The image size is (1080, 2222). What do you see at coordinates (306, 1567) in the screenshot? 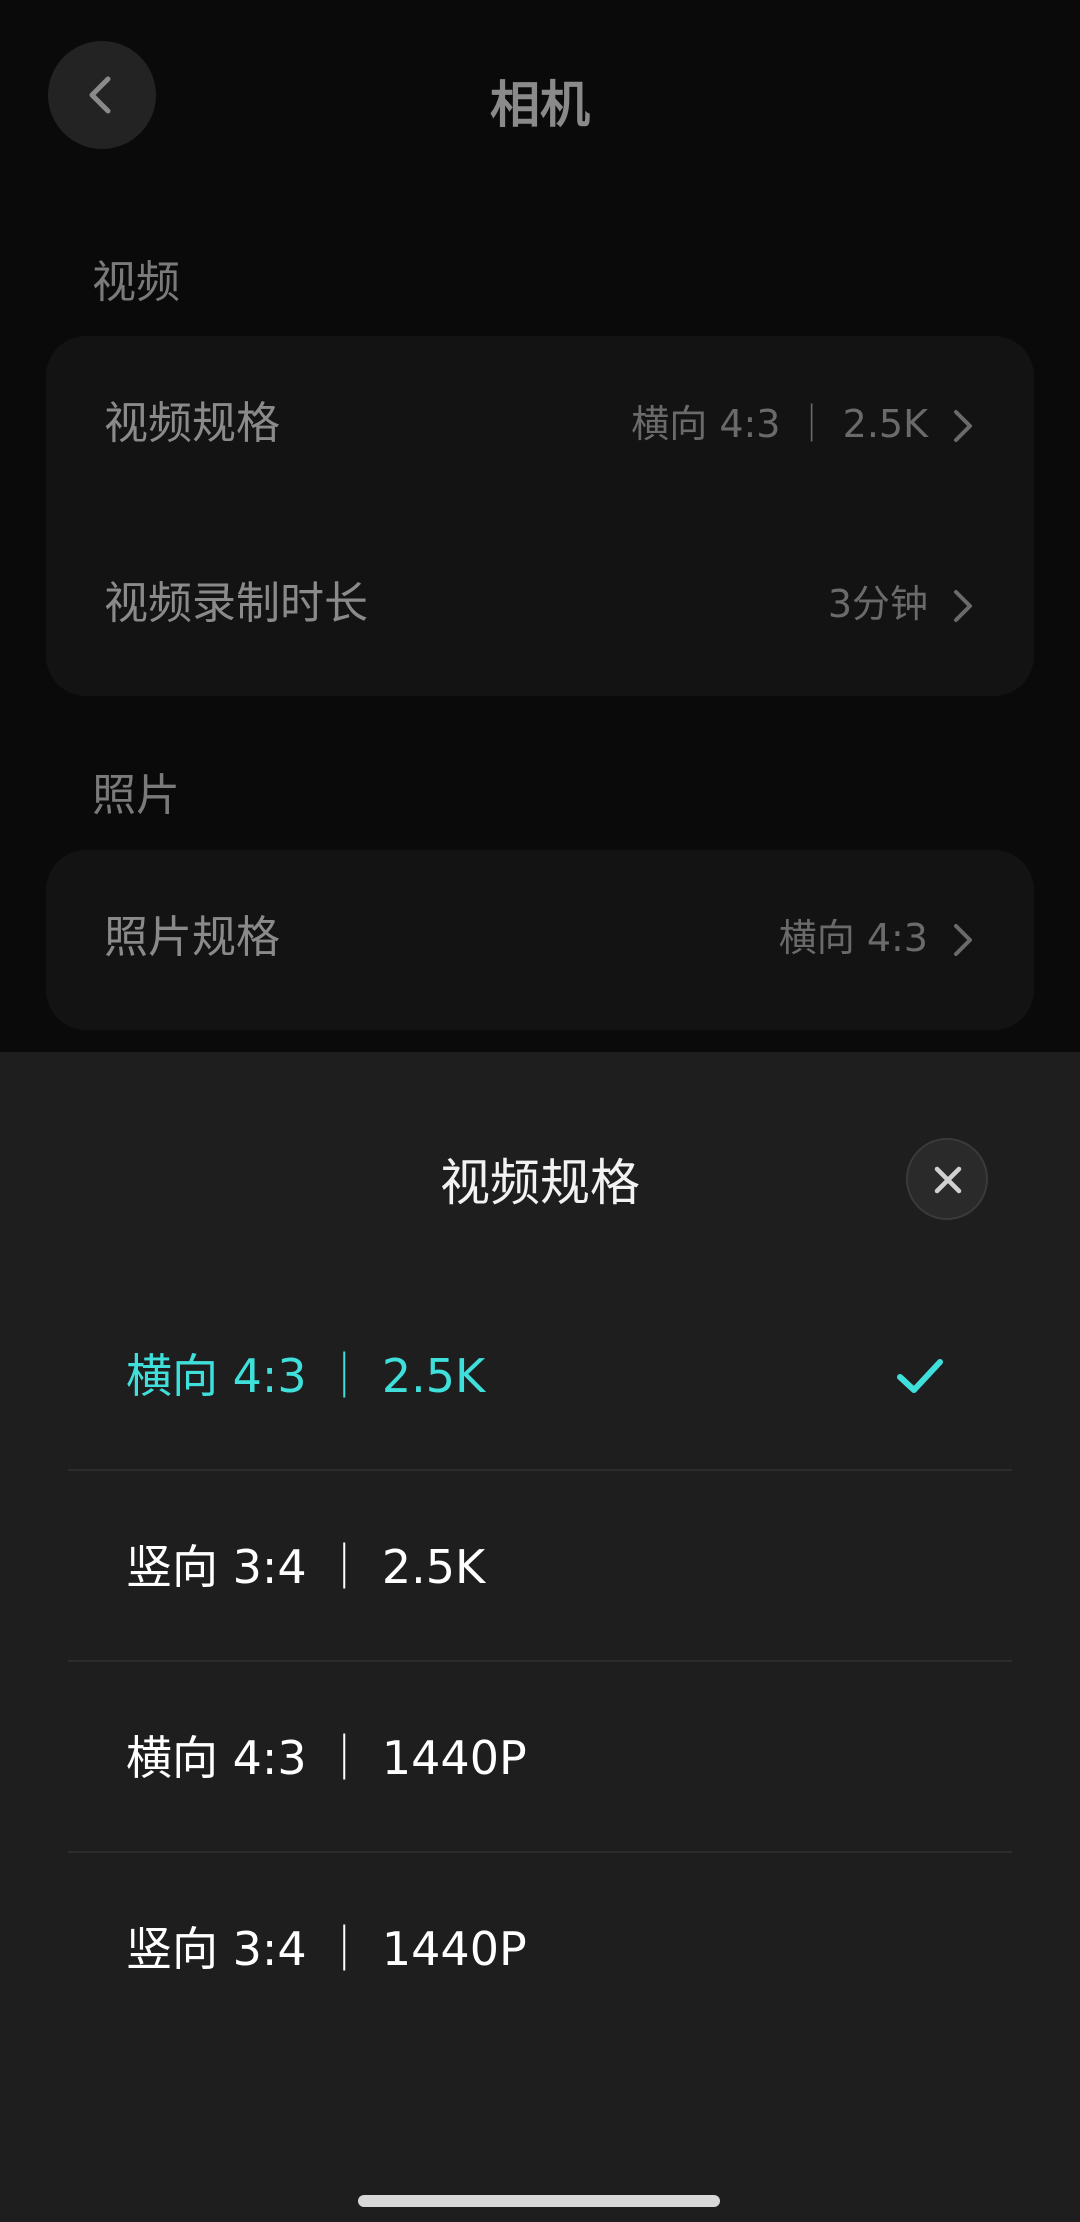
I see `option-label: 竖向 3:4 ｜ 2.5K` at bounding box center [306, 1567].